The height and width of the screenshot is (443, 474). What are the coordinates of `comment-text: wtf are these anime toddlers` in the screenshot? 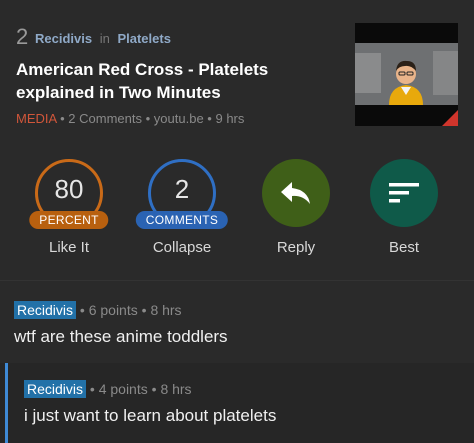 It's located at (121, 336).